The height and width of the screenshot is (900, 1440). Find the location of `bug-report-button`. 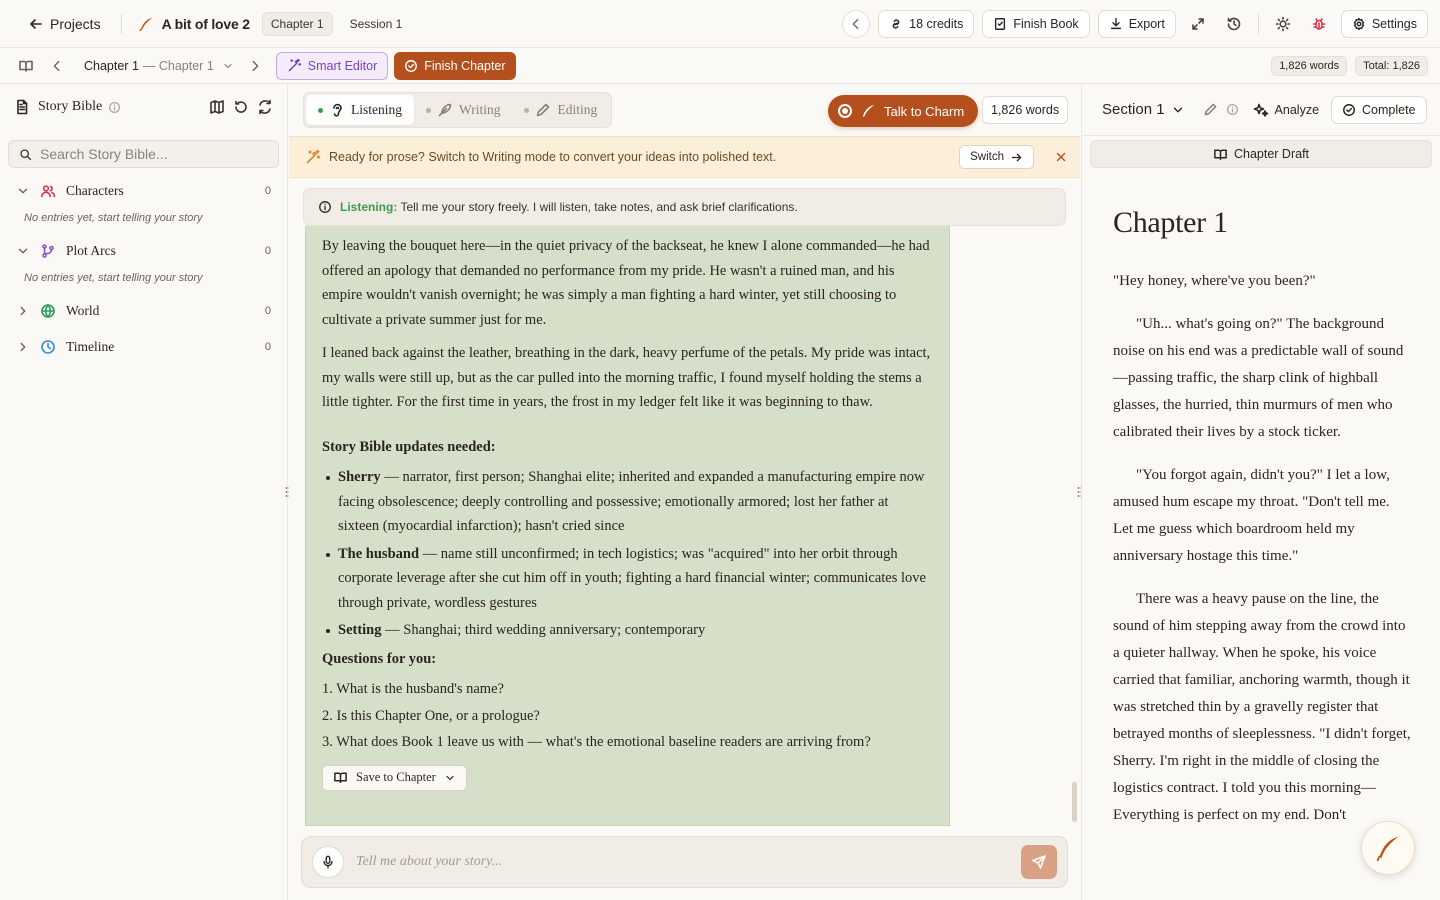

bug-report-button is located at coordinates (1319, 24).